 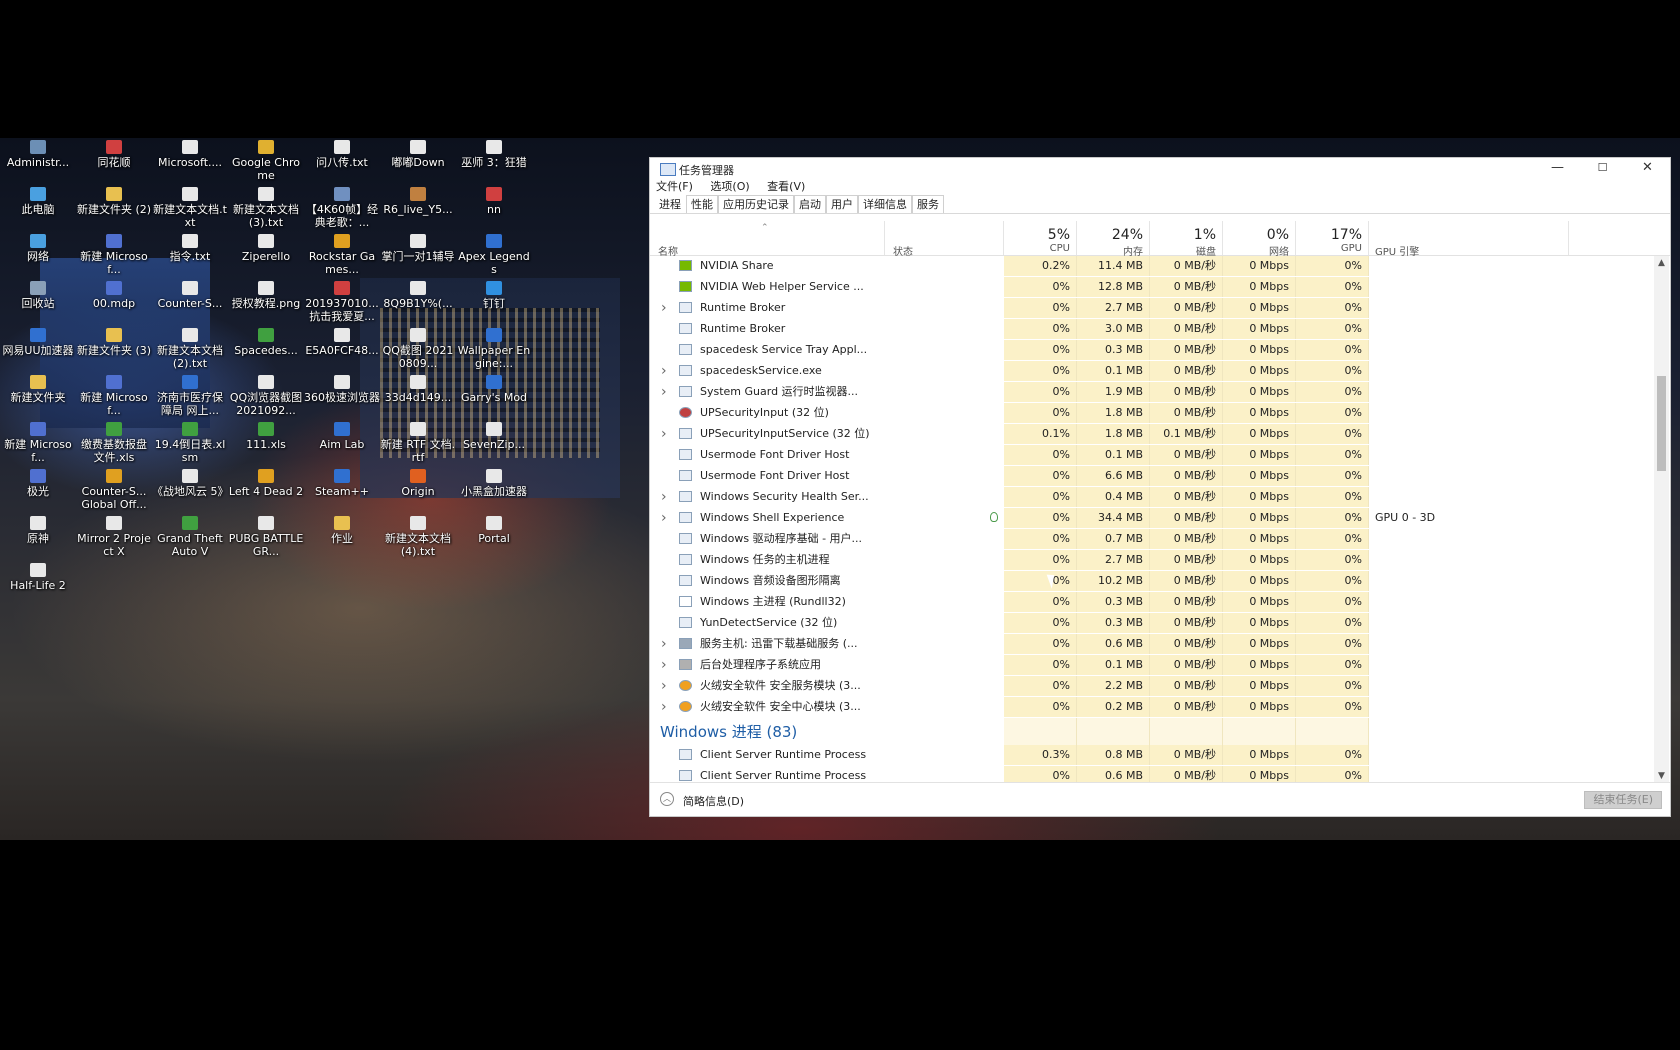 What do you see at coordinates (190, 348) in the screenshot?
I see `desktop-icon: 新建文本文档 (2).txt` at bounding box center [190, 348].